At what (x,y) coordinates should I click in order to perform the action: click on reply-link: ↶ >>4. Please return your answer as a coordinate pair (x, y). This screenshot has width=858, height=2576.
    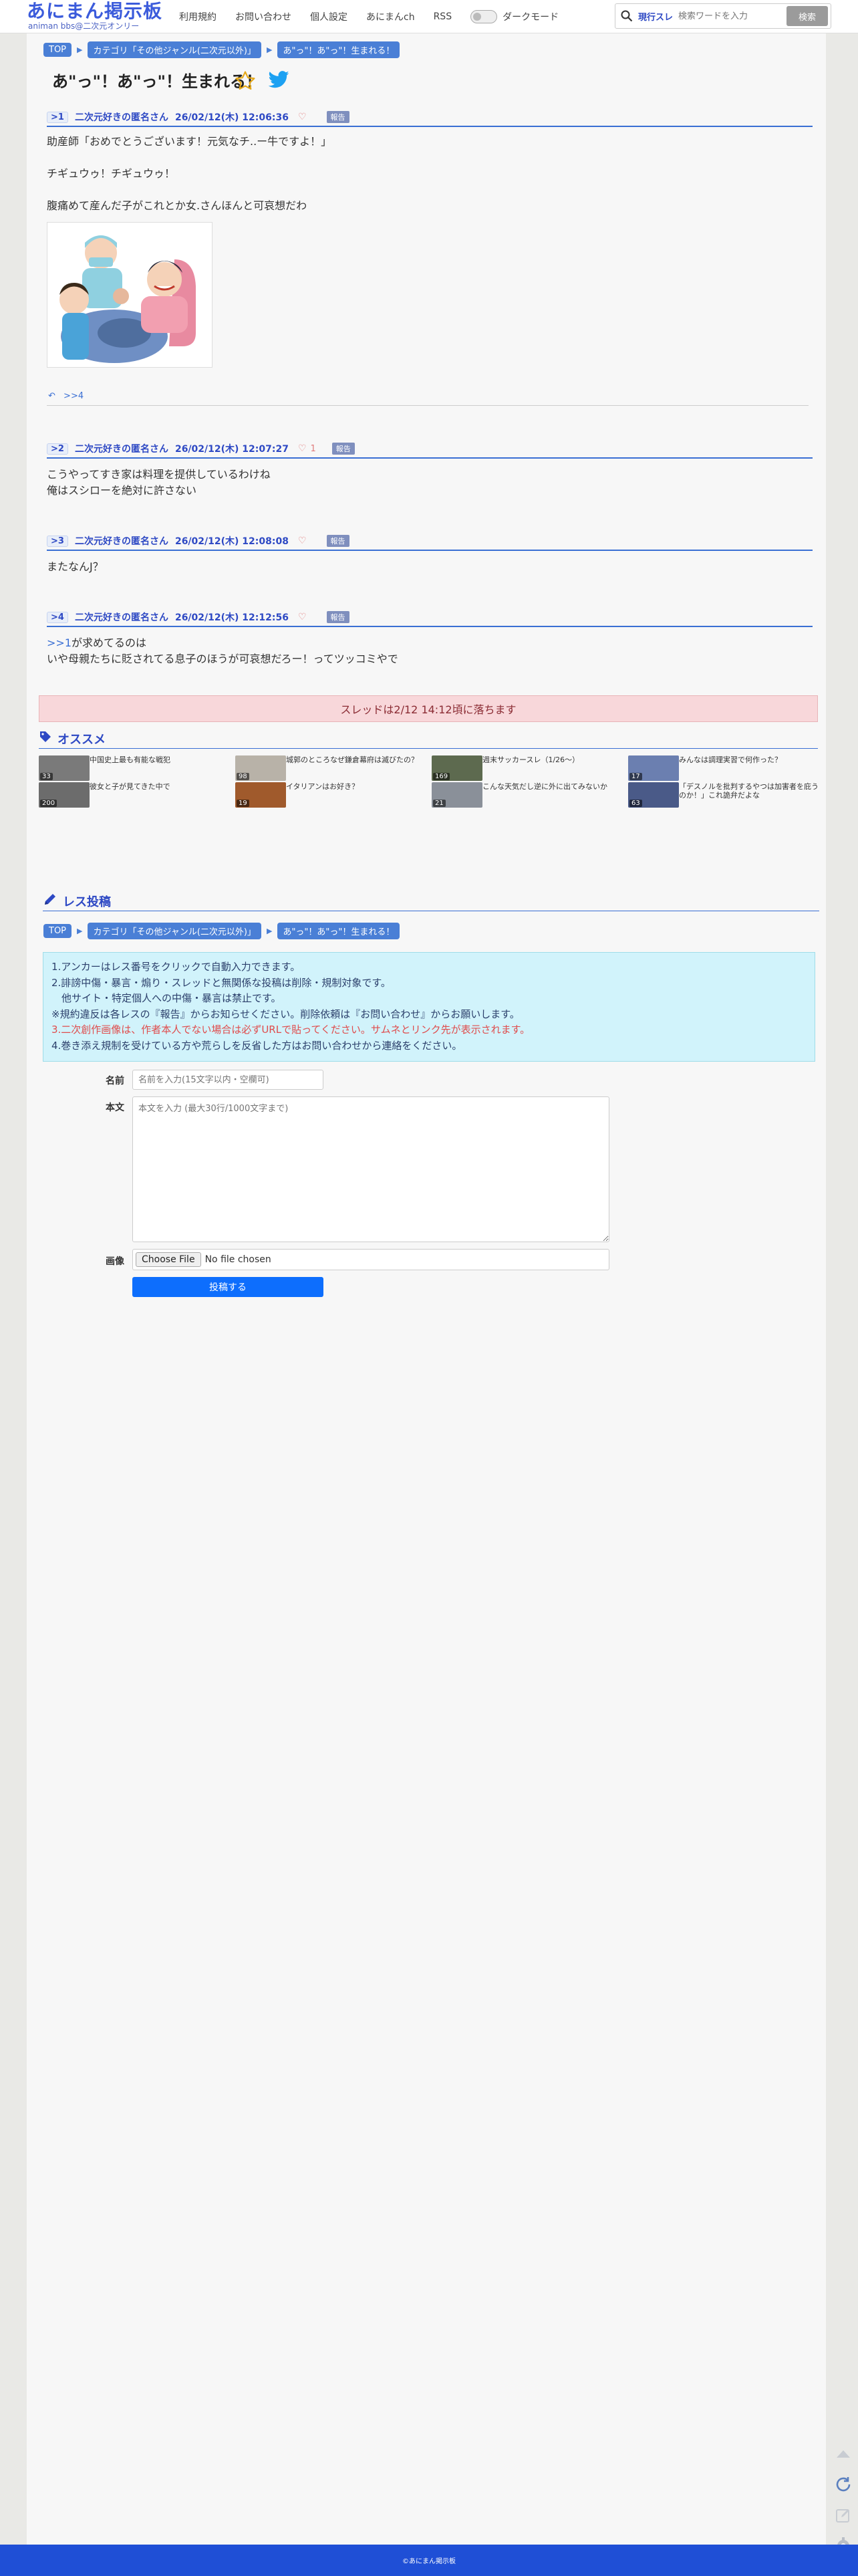
    Looking at the image, I should click on (66, 396).